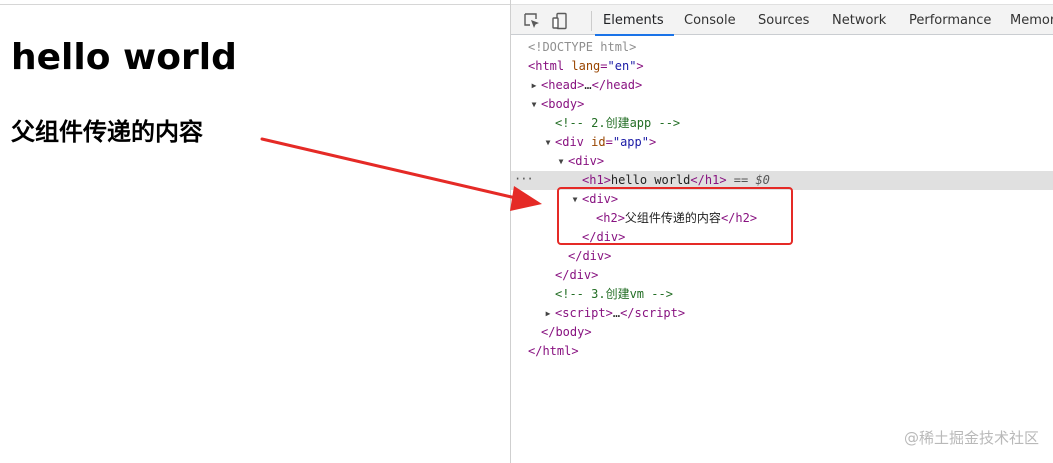 Image resolution: width=1053 pixels, height=463 pixels. What do you see at coordinates (782, 332) in the screenshot?
I see `dom-row-body-close: </body>` at bounding box center [782, 332].